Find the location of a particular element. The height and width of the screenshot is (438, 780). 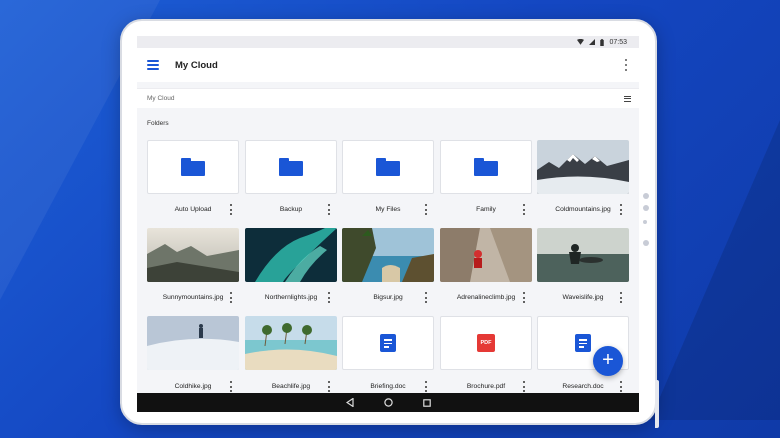

list-view-icon is located at coordinates (627, 98).